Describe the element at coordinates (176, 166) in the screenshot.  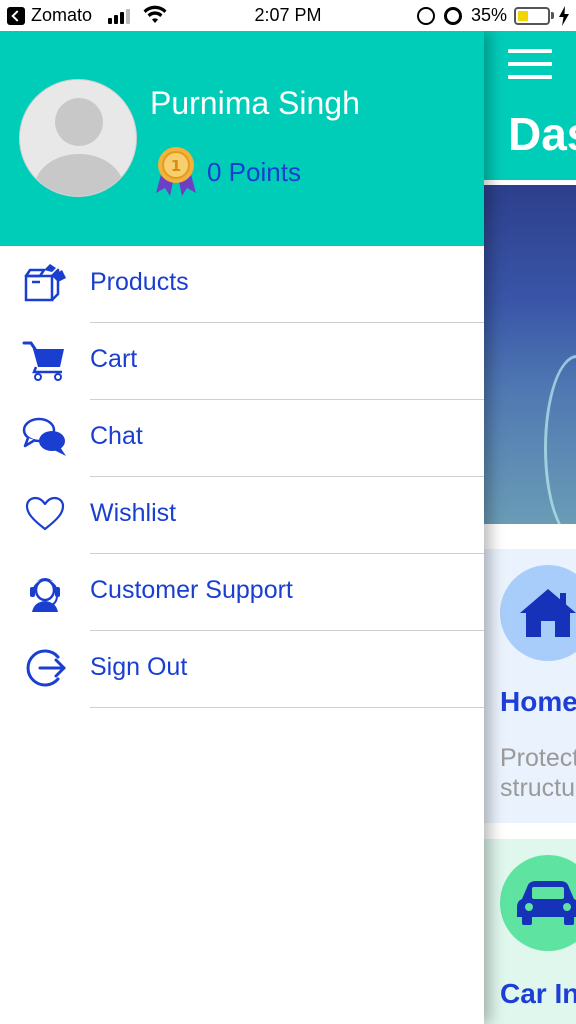
I see `svg-text: 1` at that location.